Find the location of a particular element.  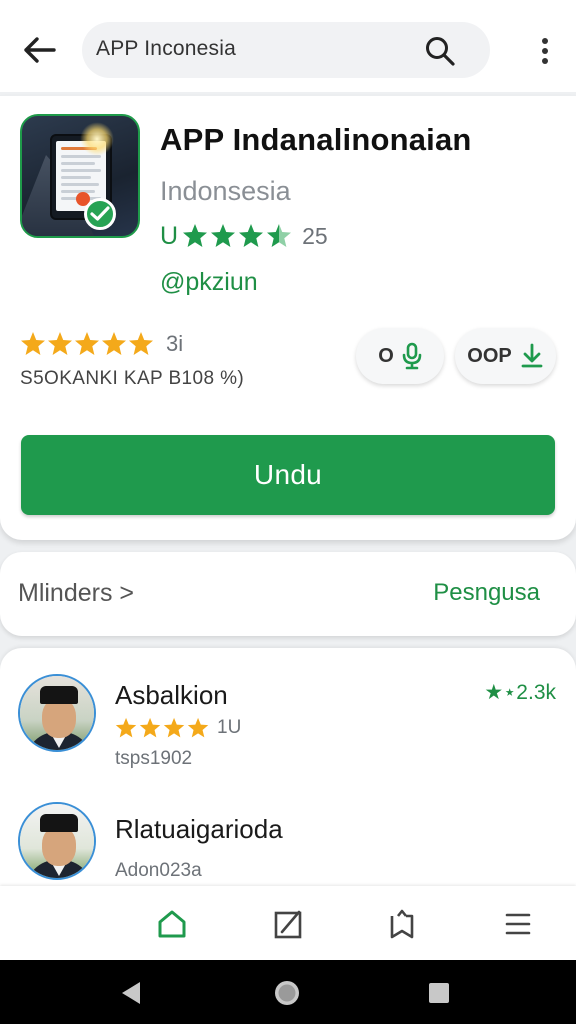

app-rating: U 25 is located at coordinates (244, 236).